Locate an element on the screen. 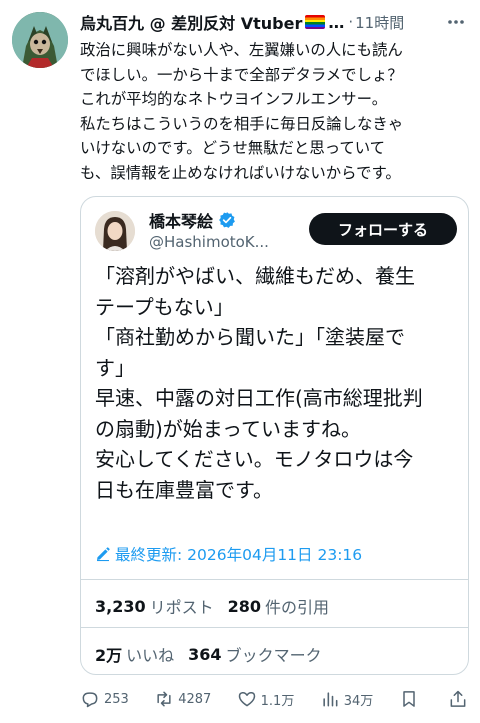  reply-button: 253 is located at coordinates (104, 699).